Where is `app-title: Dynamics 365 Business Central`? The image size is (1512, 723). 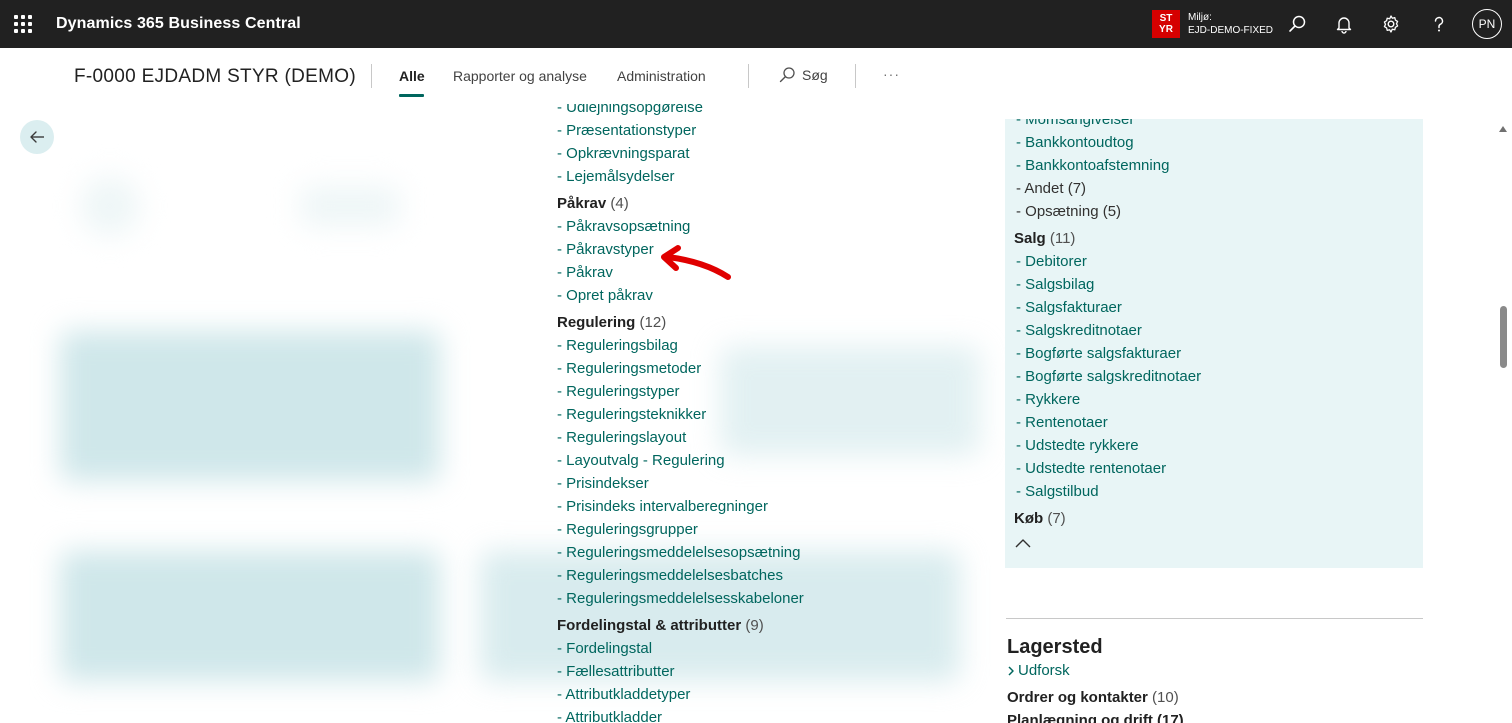 app-title: Dynamics 365 Business Central is located at coordinates (178, 24).